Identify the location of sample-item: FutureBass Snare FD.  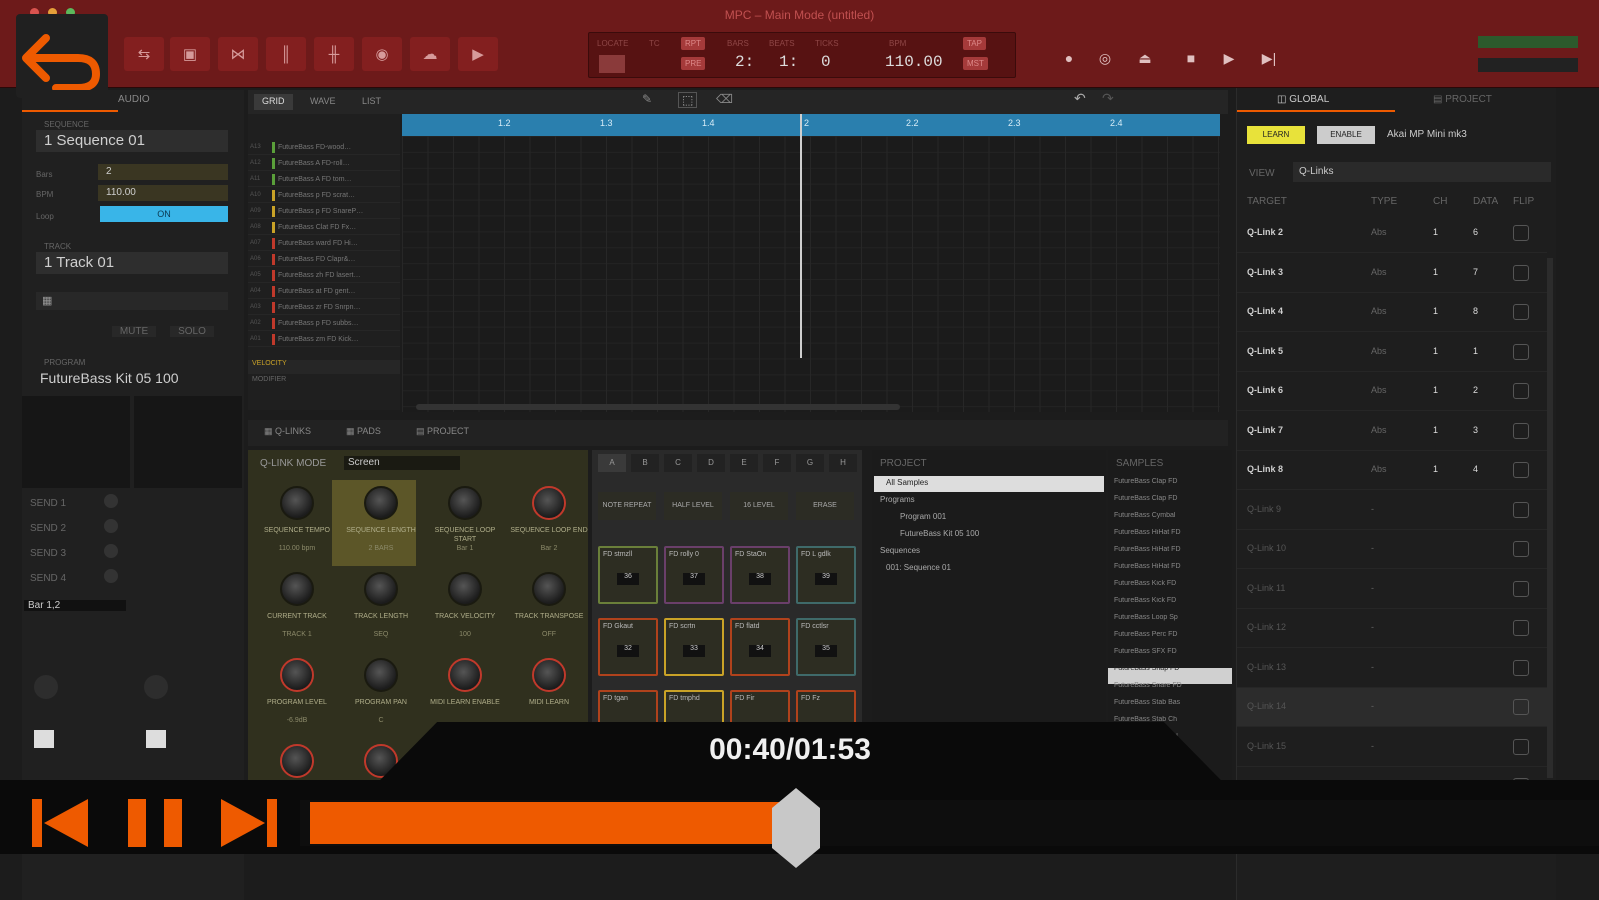
(1172, 685).